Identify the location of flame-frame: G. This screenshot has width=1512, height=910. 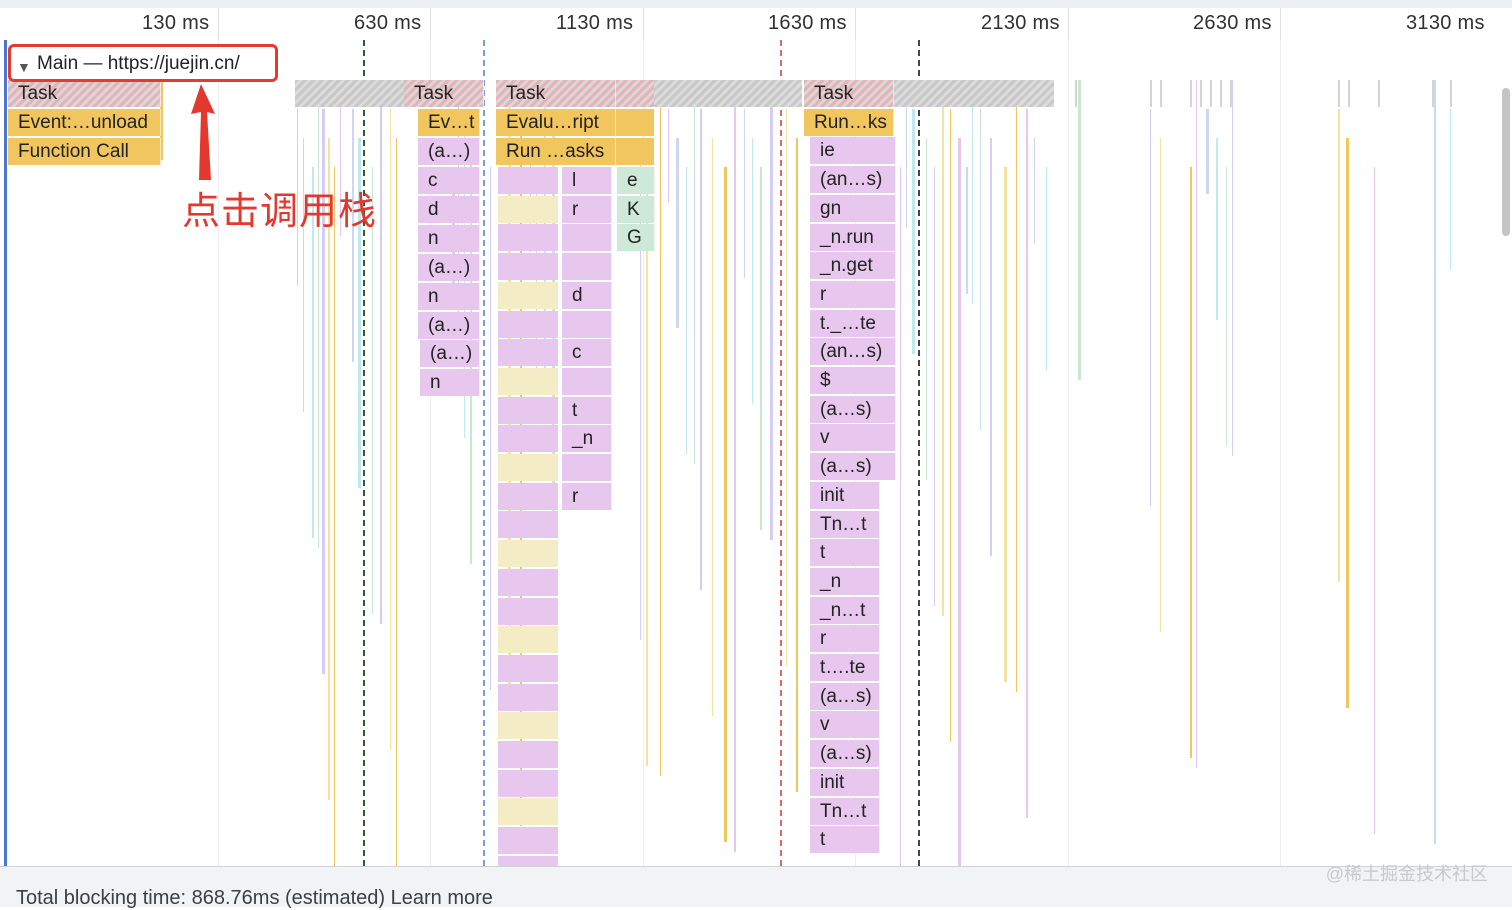
(636, 238).